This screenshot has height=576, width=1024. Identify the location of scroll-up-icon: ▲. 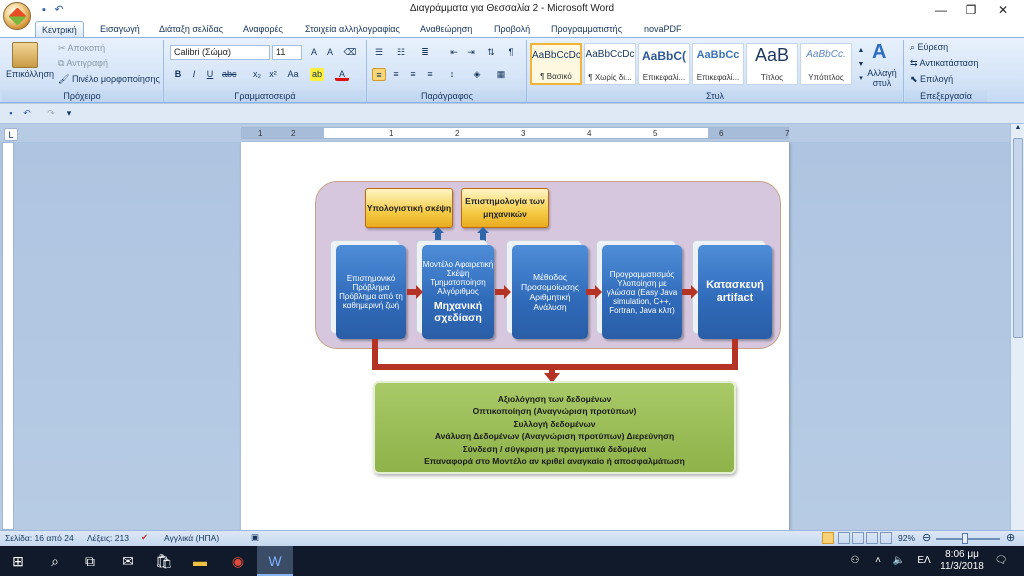
(1018, 129).